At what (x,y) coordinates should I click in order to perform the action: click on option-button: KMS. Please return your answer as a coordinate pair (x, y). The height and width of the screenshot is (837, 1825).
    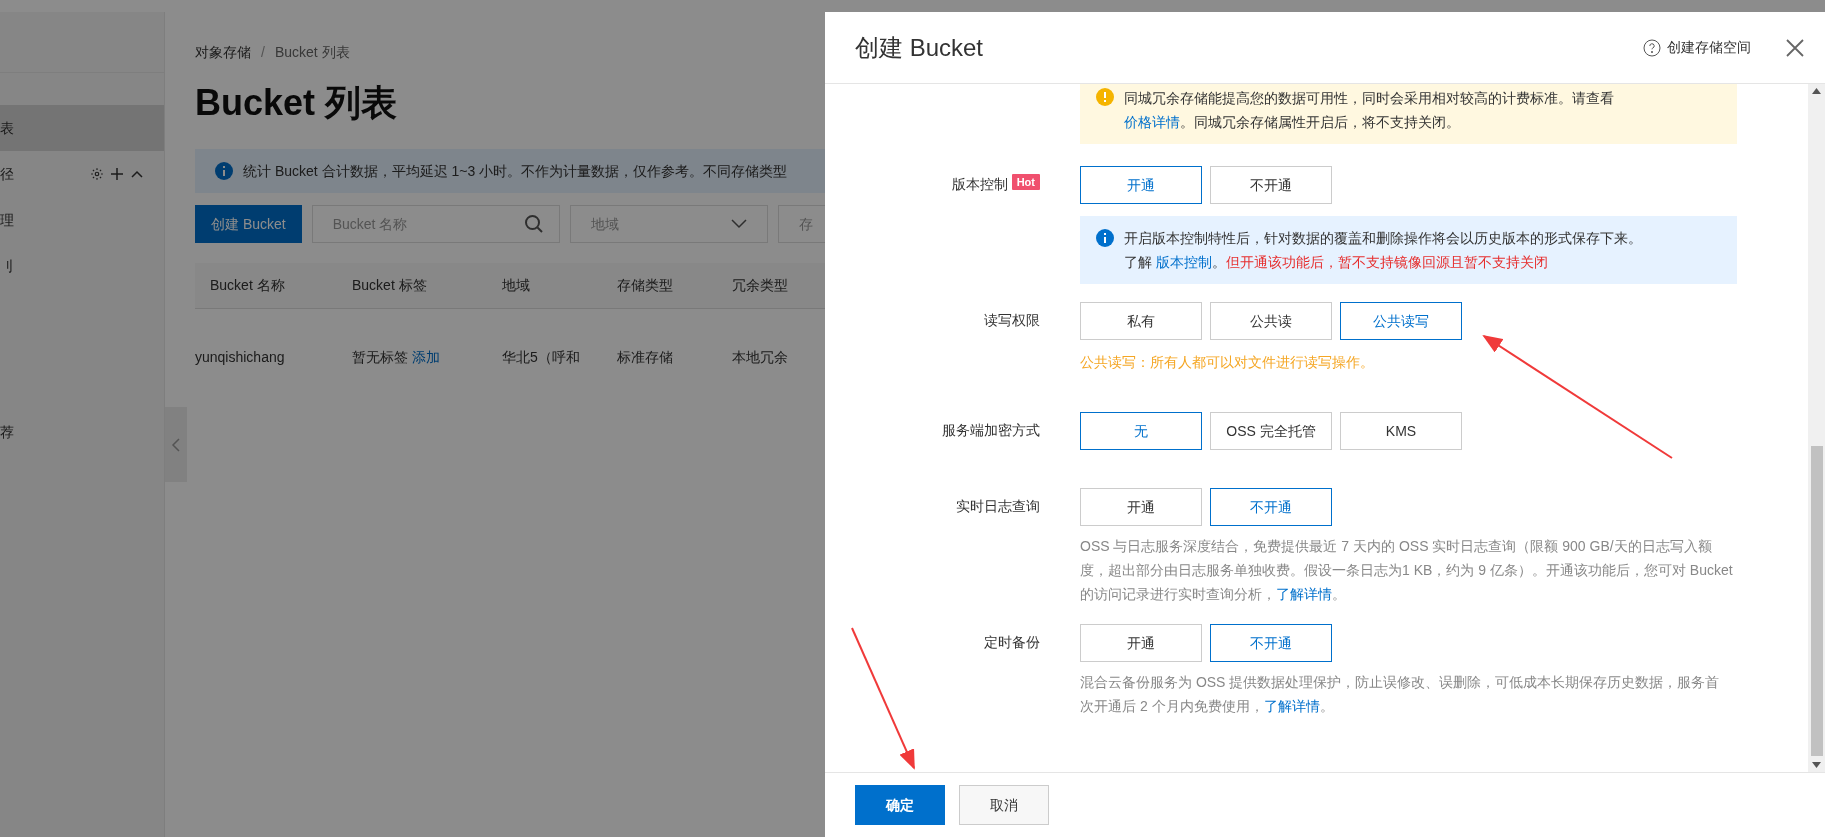
    Looking at the image, I should click on (1401, 431).